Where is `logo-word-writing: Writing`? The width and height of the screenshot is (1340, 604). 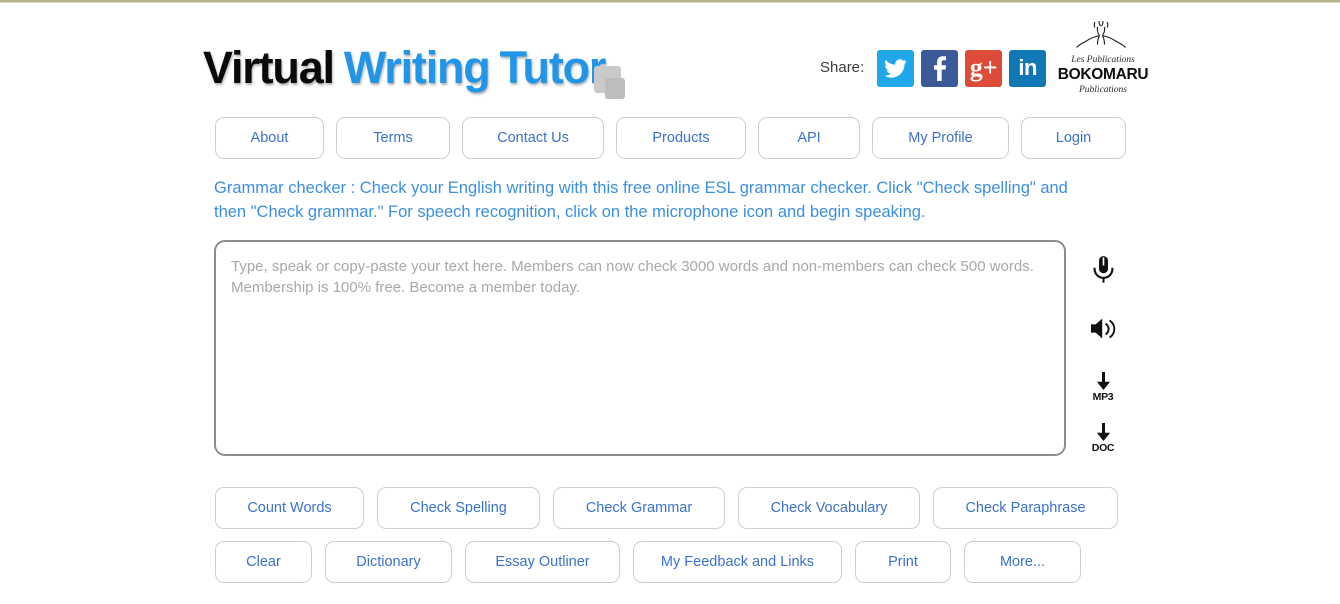 logo-word-writing: Writing is located at coordinates (417, 67).